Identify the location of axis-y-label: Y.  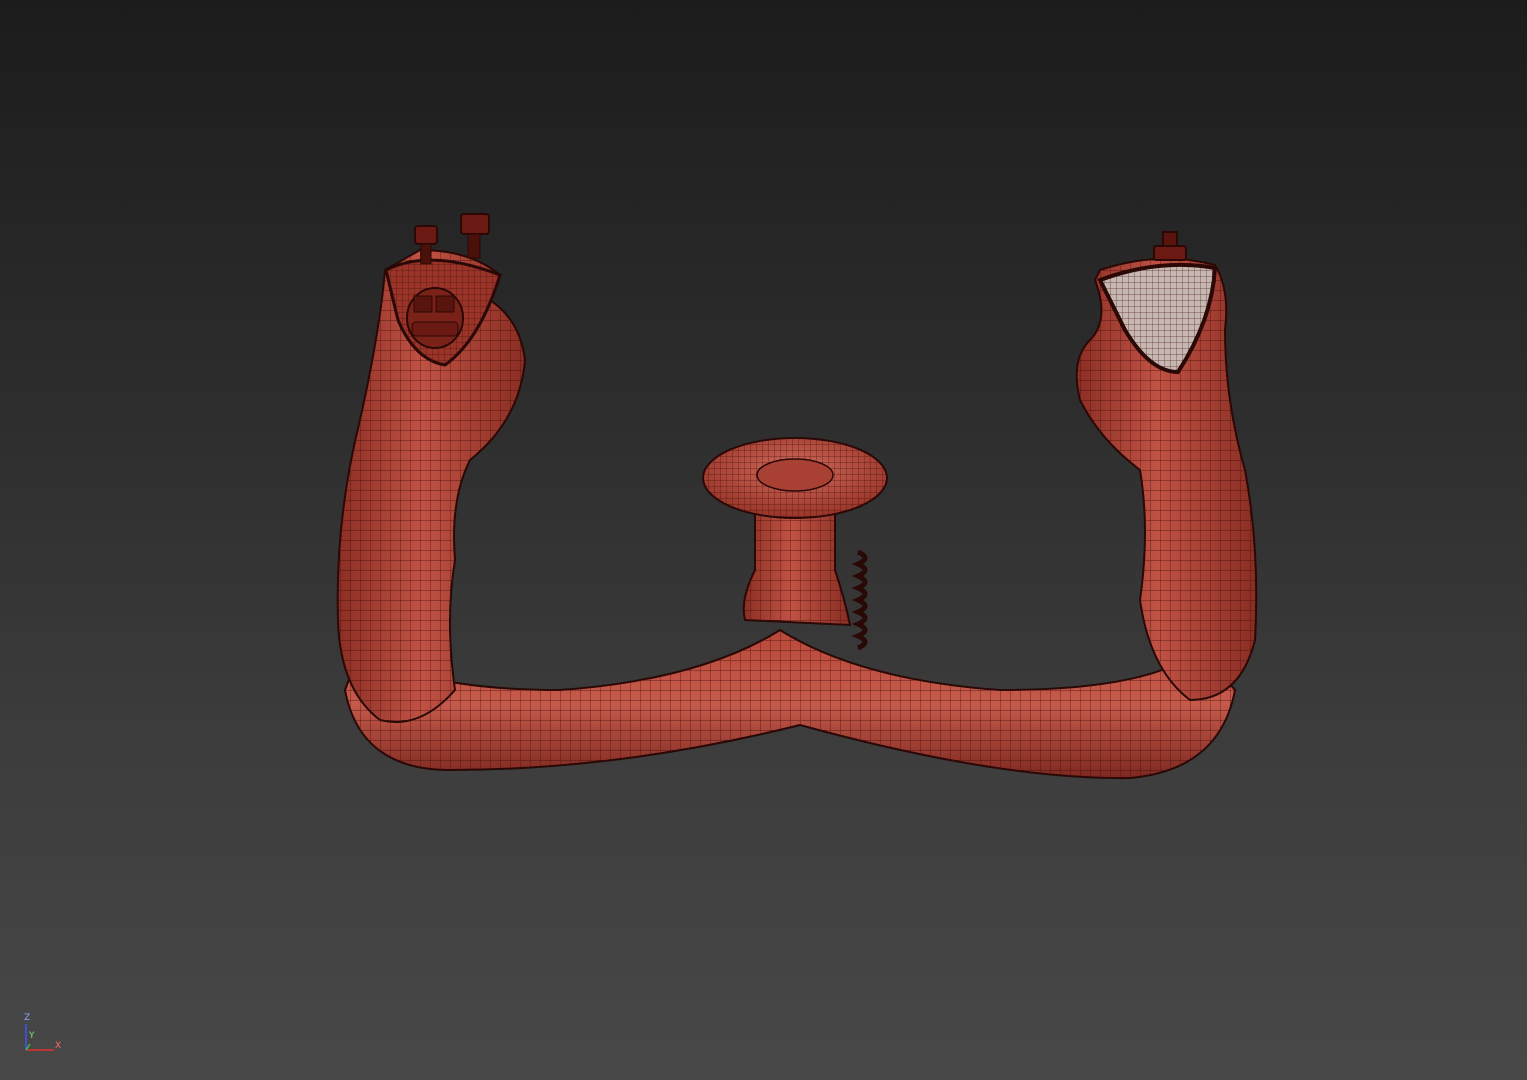
(32, 1036).